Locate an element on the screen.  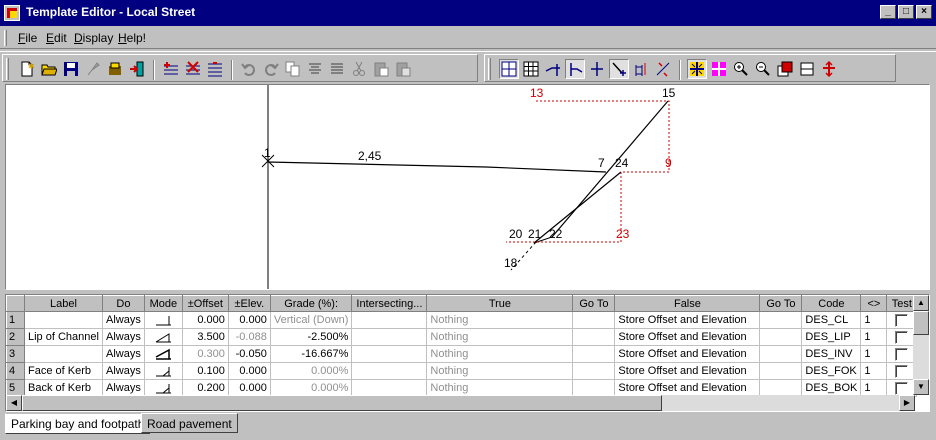
paste-icon is located at coordinates (381, 69).